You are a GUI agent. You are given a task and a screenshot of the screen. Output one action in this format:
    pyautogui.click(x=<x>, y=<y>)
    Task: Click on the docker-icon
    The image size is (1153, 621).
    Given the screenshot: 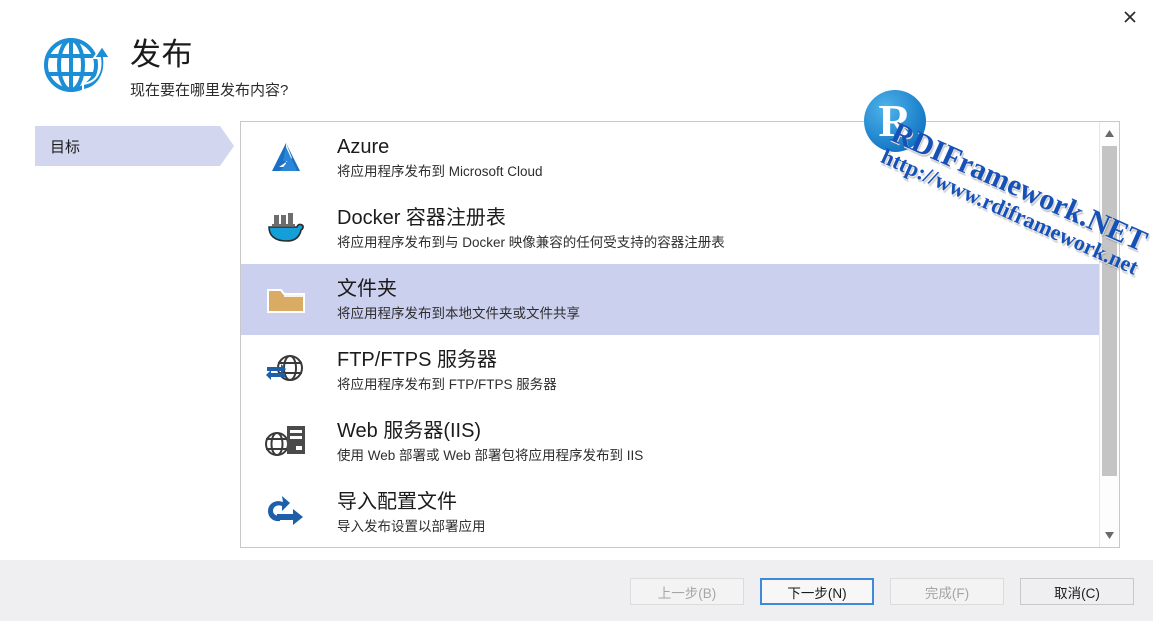 What is the action you would take?
    pyautogui.click(x=286, y=229)
    